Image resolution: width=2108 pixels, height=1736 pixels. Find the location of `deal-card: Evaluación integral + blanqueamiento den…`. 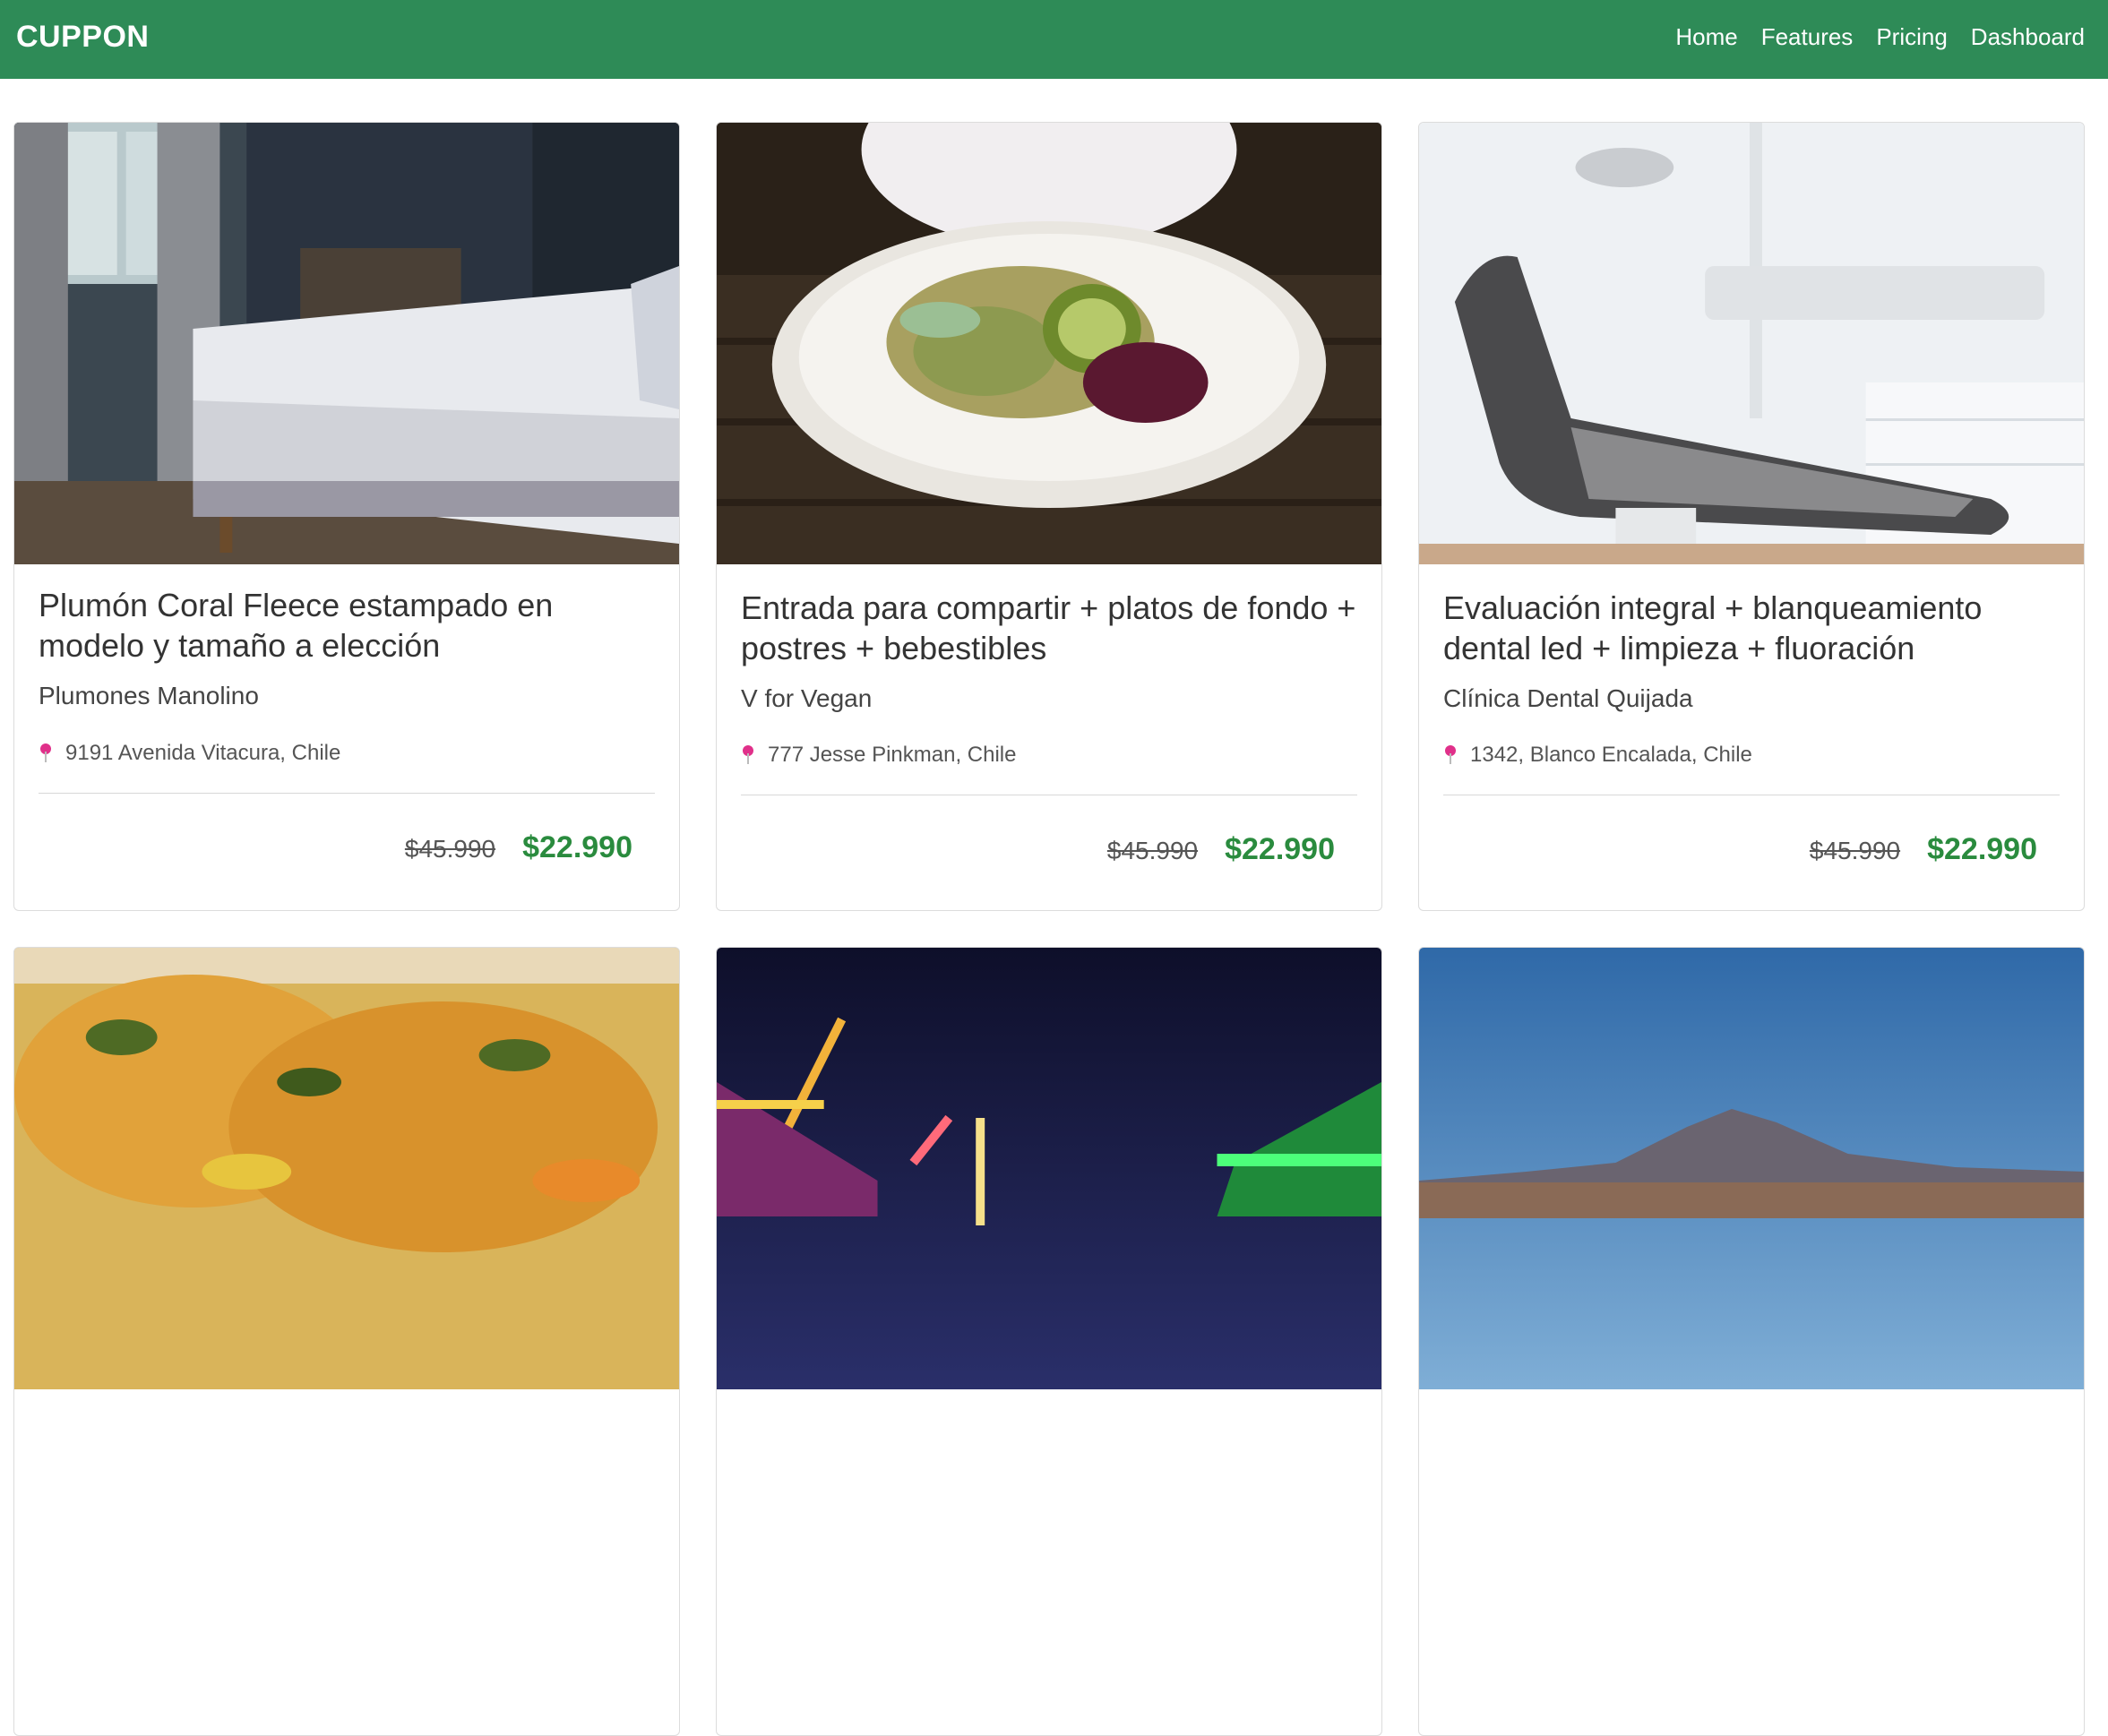

deal-card: Evaluación integral + blanqueamiento den… is located at coordinates (1751, 516).